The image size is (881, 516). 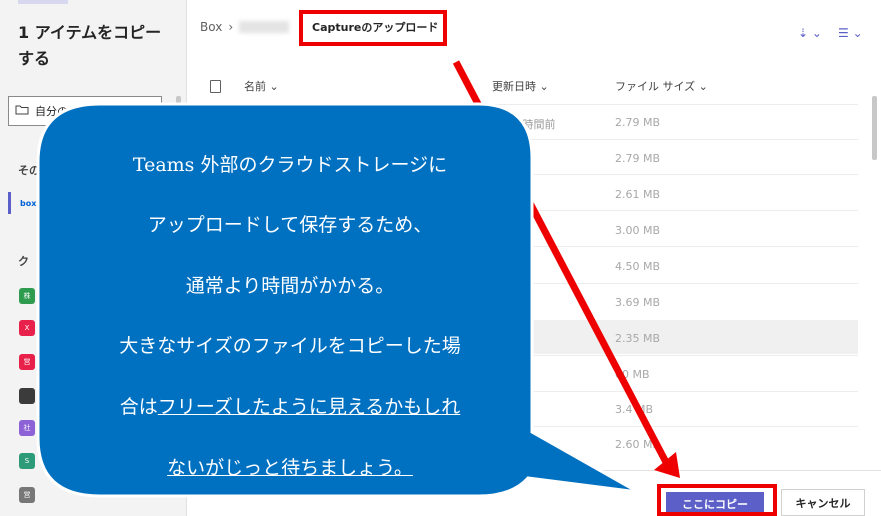 I want to click on callout-line: 通常より時間がかかる。, so click(x=290, y=286).